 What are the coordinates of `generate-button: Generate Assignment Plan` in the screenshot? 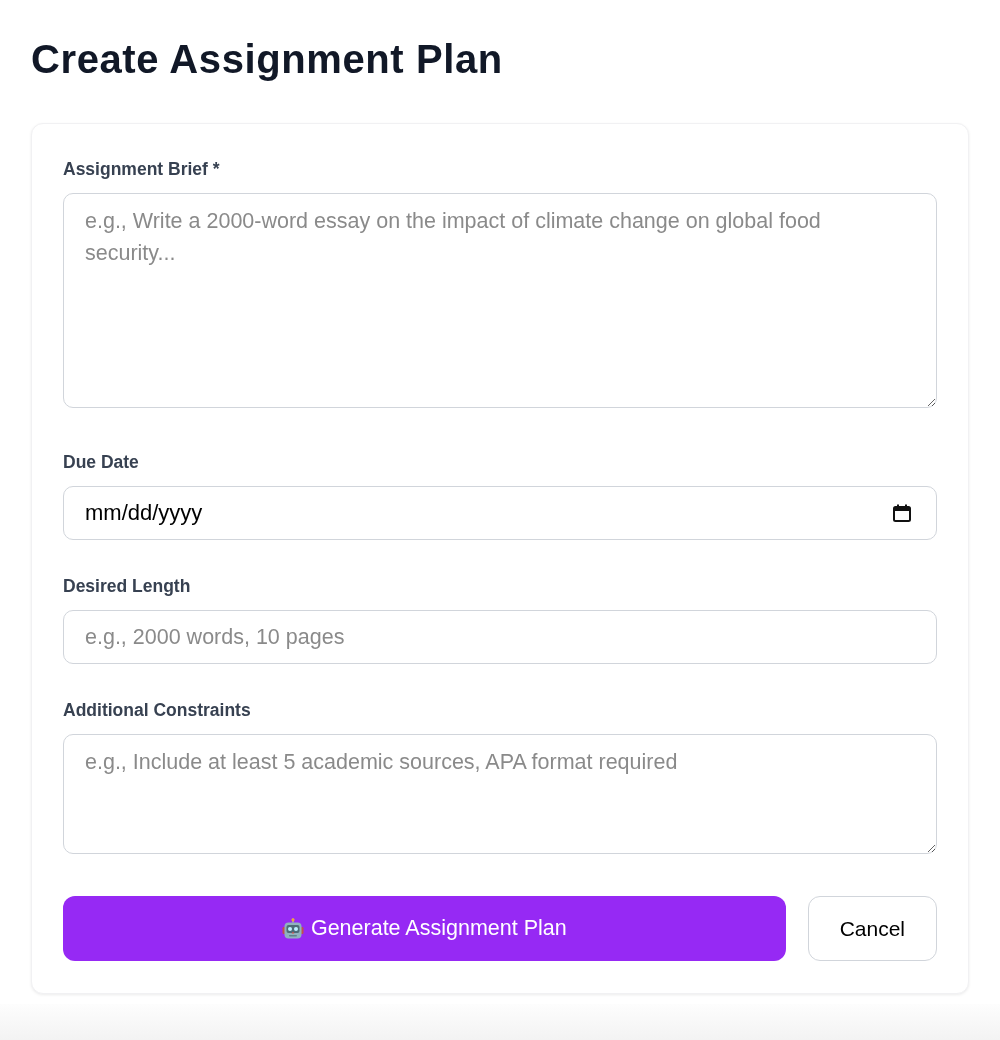 It's located at (424, 928).